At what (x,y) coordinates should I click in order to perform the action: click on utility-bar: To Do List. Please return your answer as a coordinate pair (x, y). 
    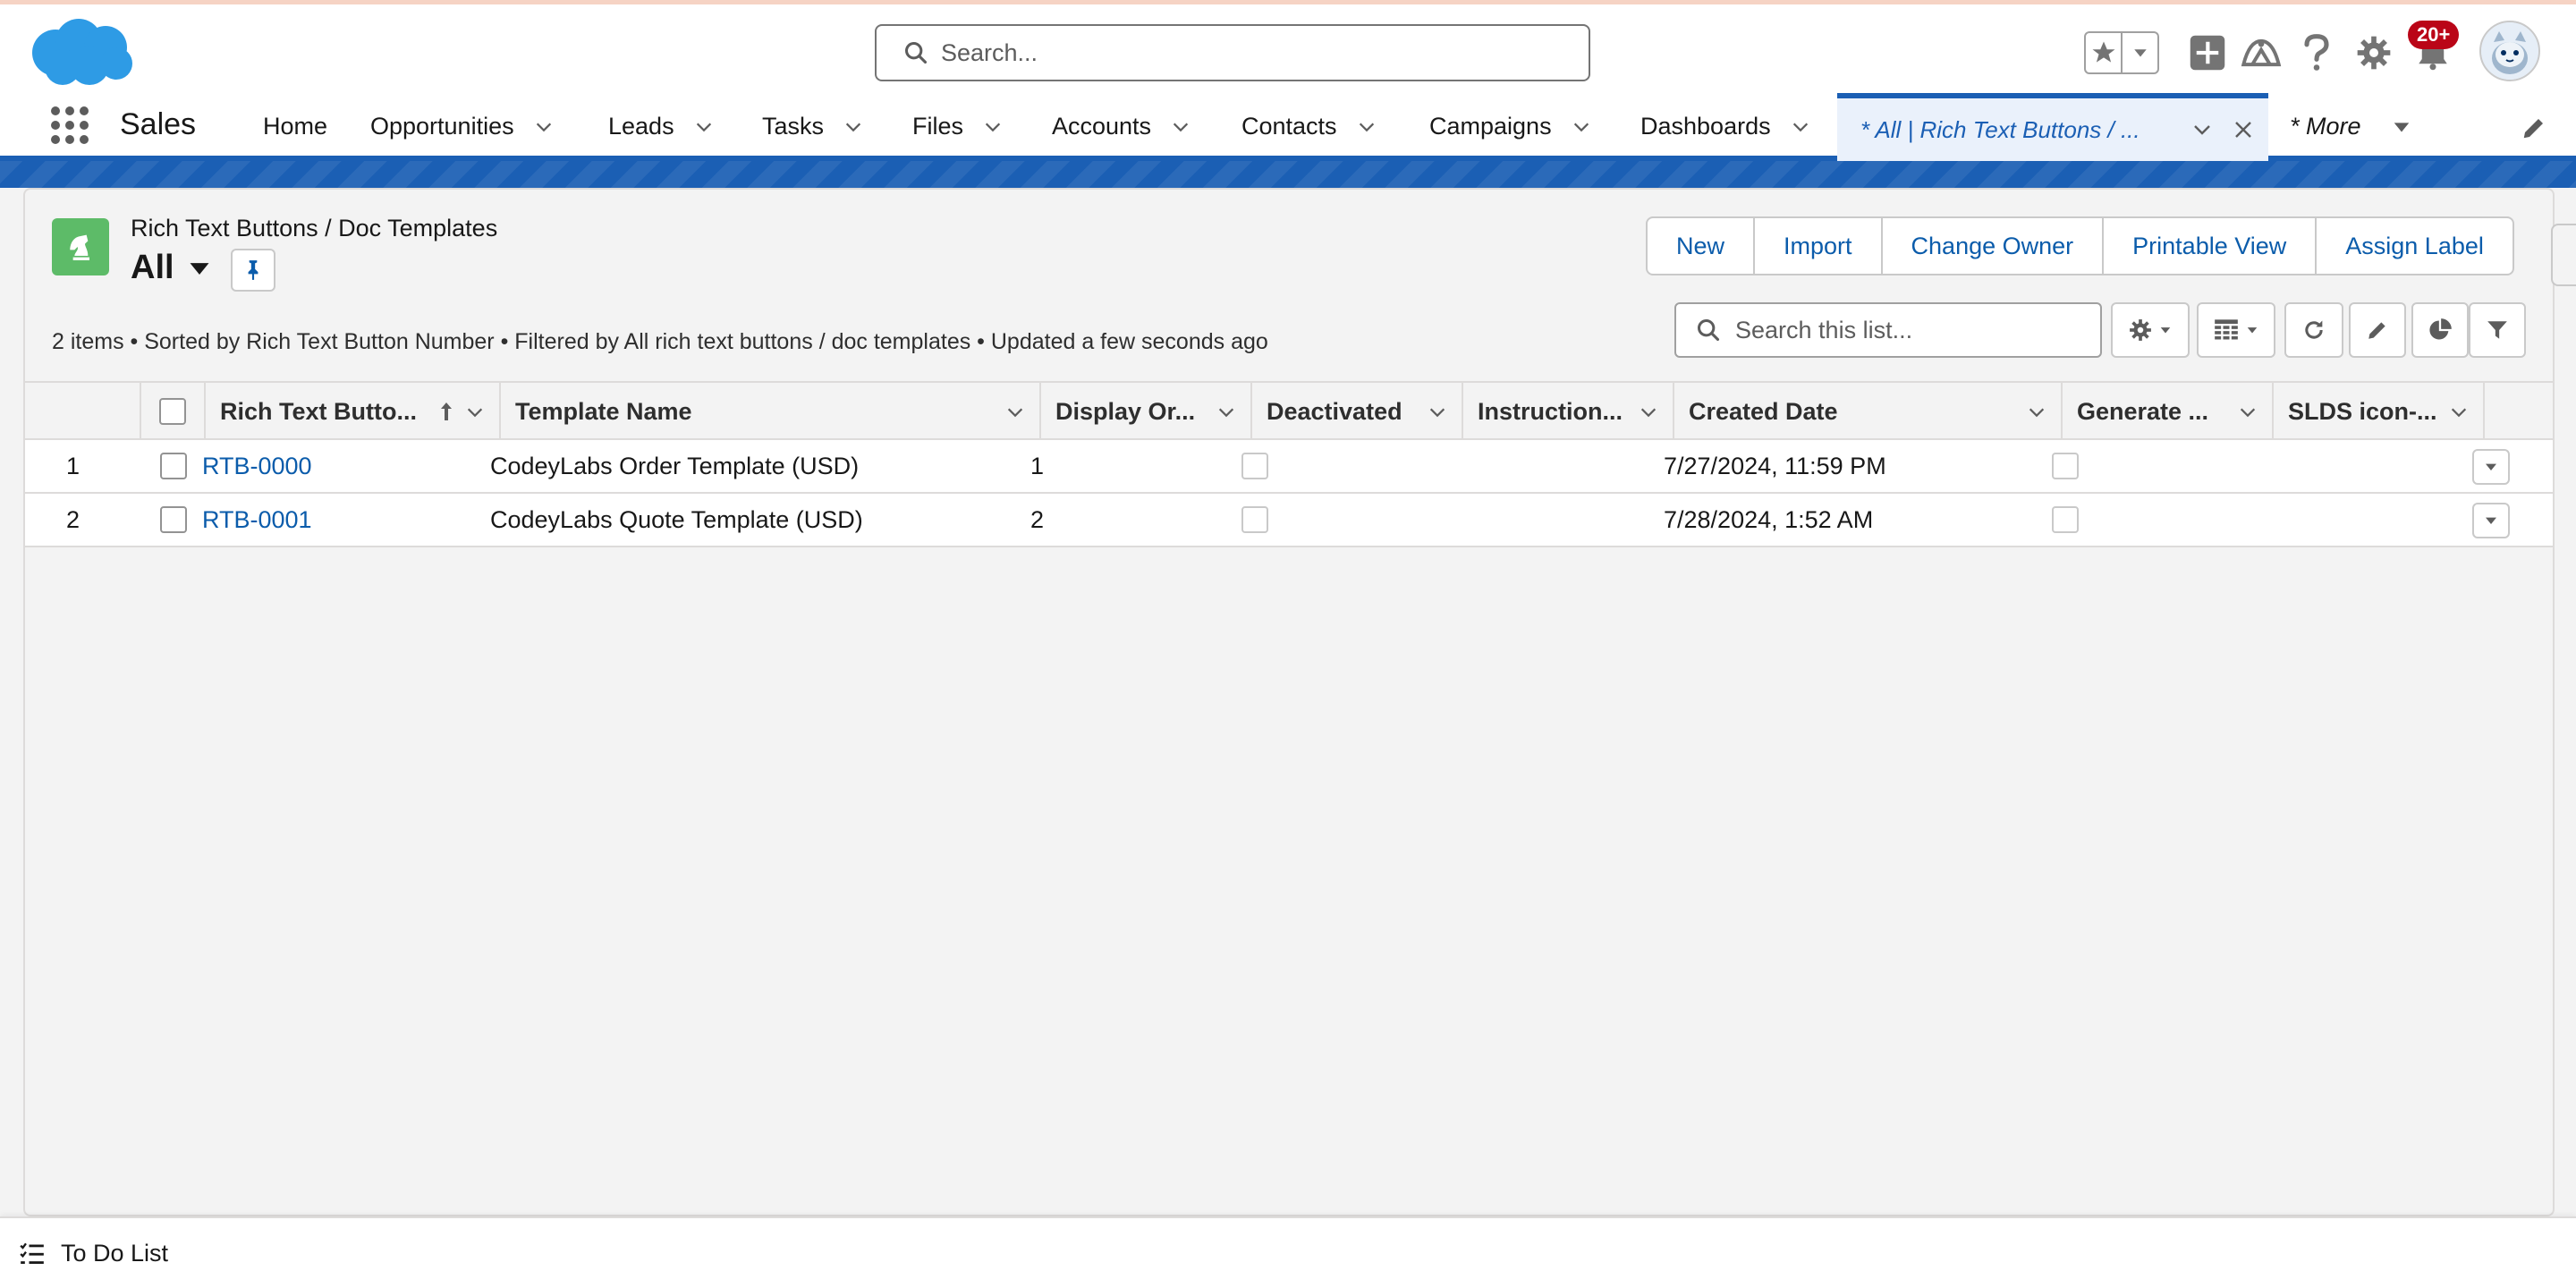
    Looking at the image, I should click on (1288, 1252).